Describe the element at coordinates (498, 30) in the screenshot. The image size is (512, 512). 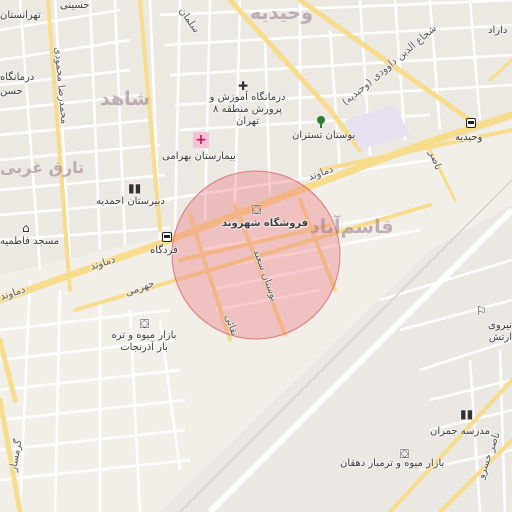
I see `poi-label-top-right: داراد` at that location.